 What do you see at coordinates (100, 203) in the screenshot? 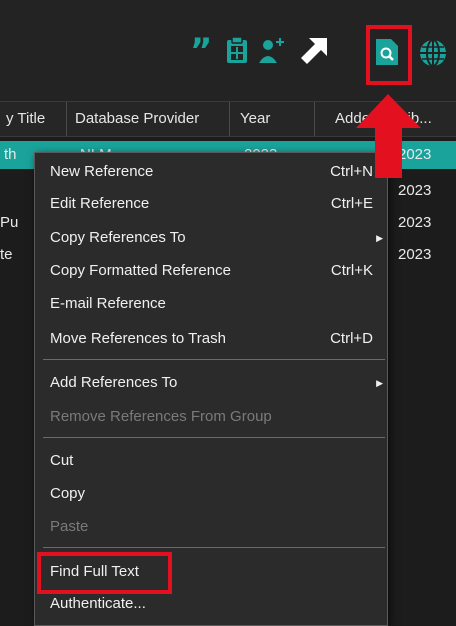
I see `menu-item-label: Edit Reference` at bounding box center [100, 203].